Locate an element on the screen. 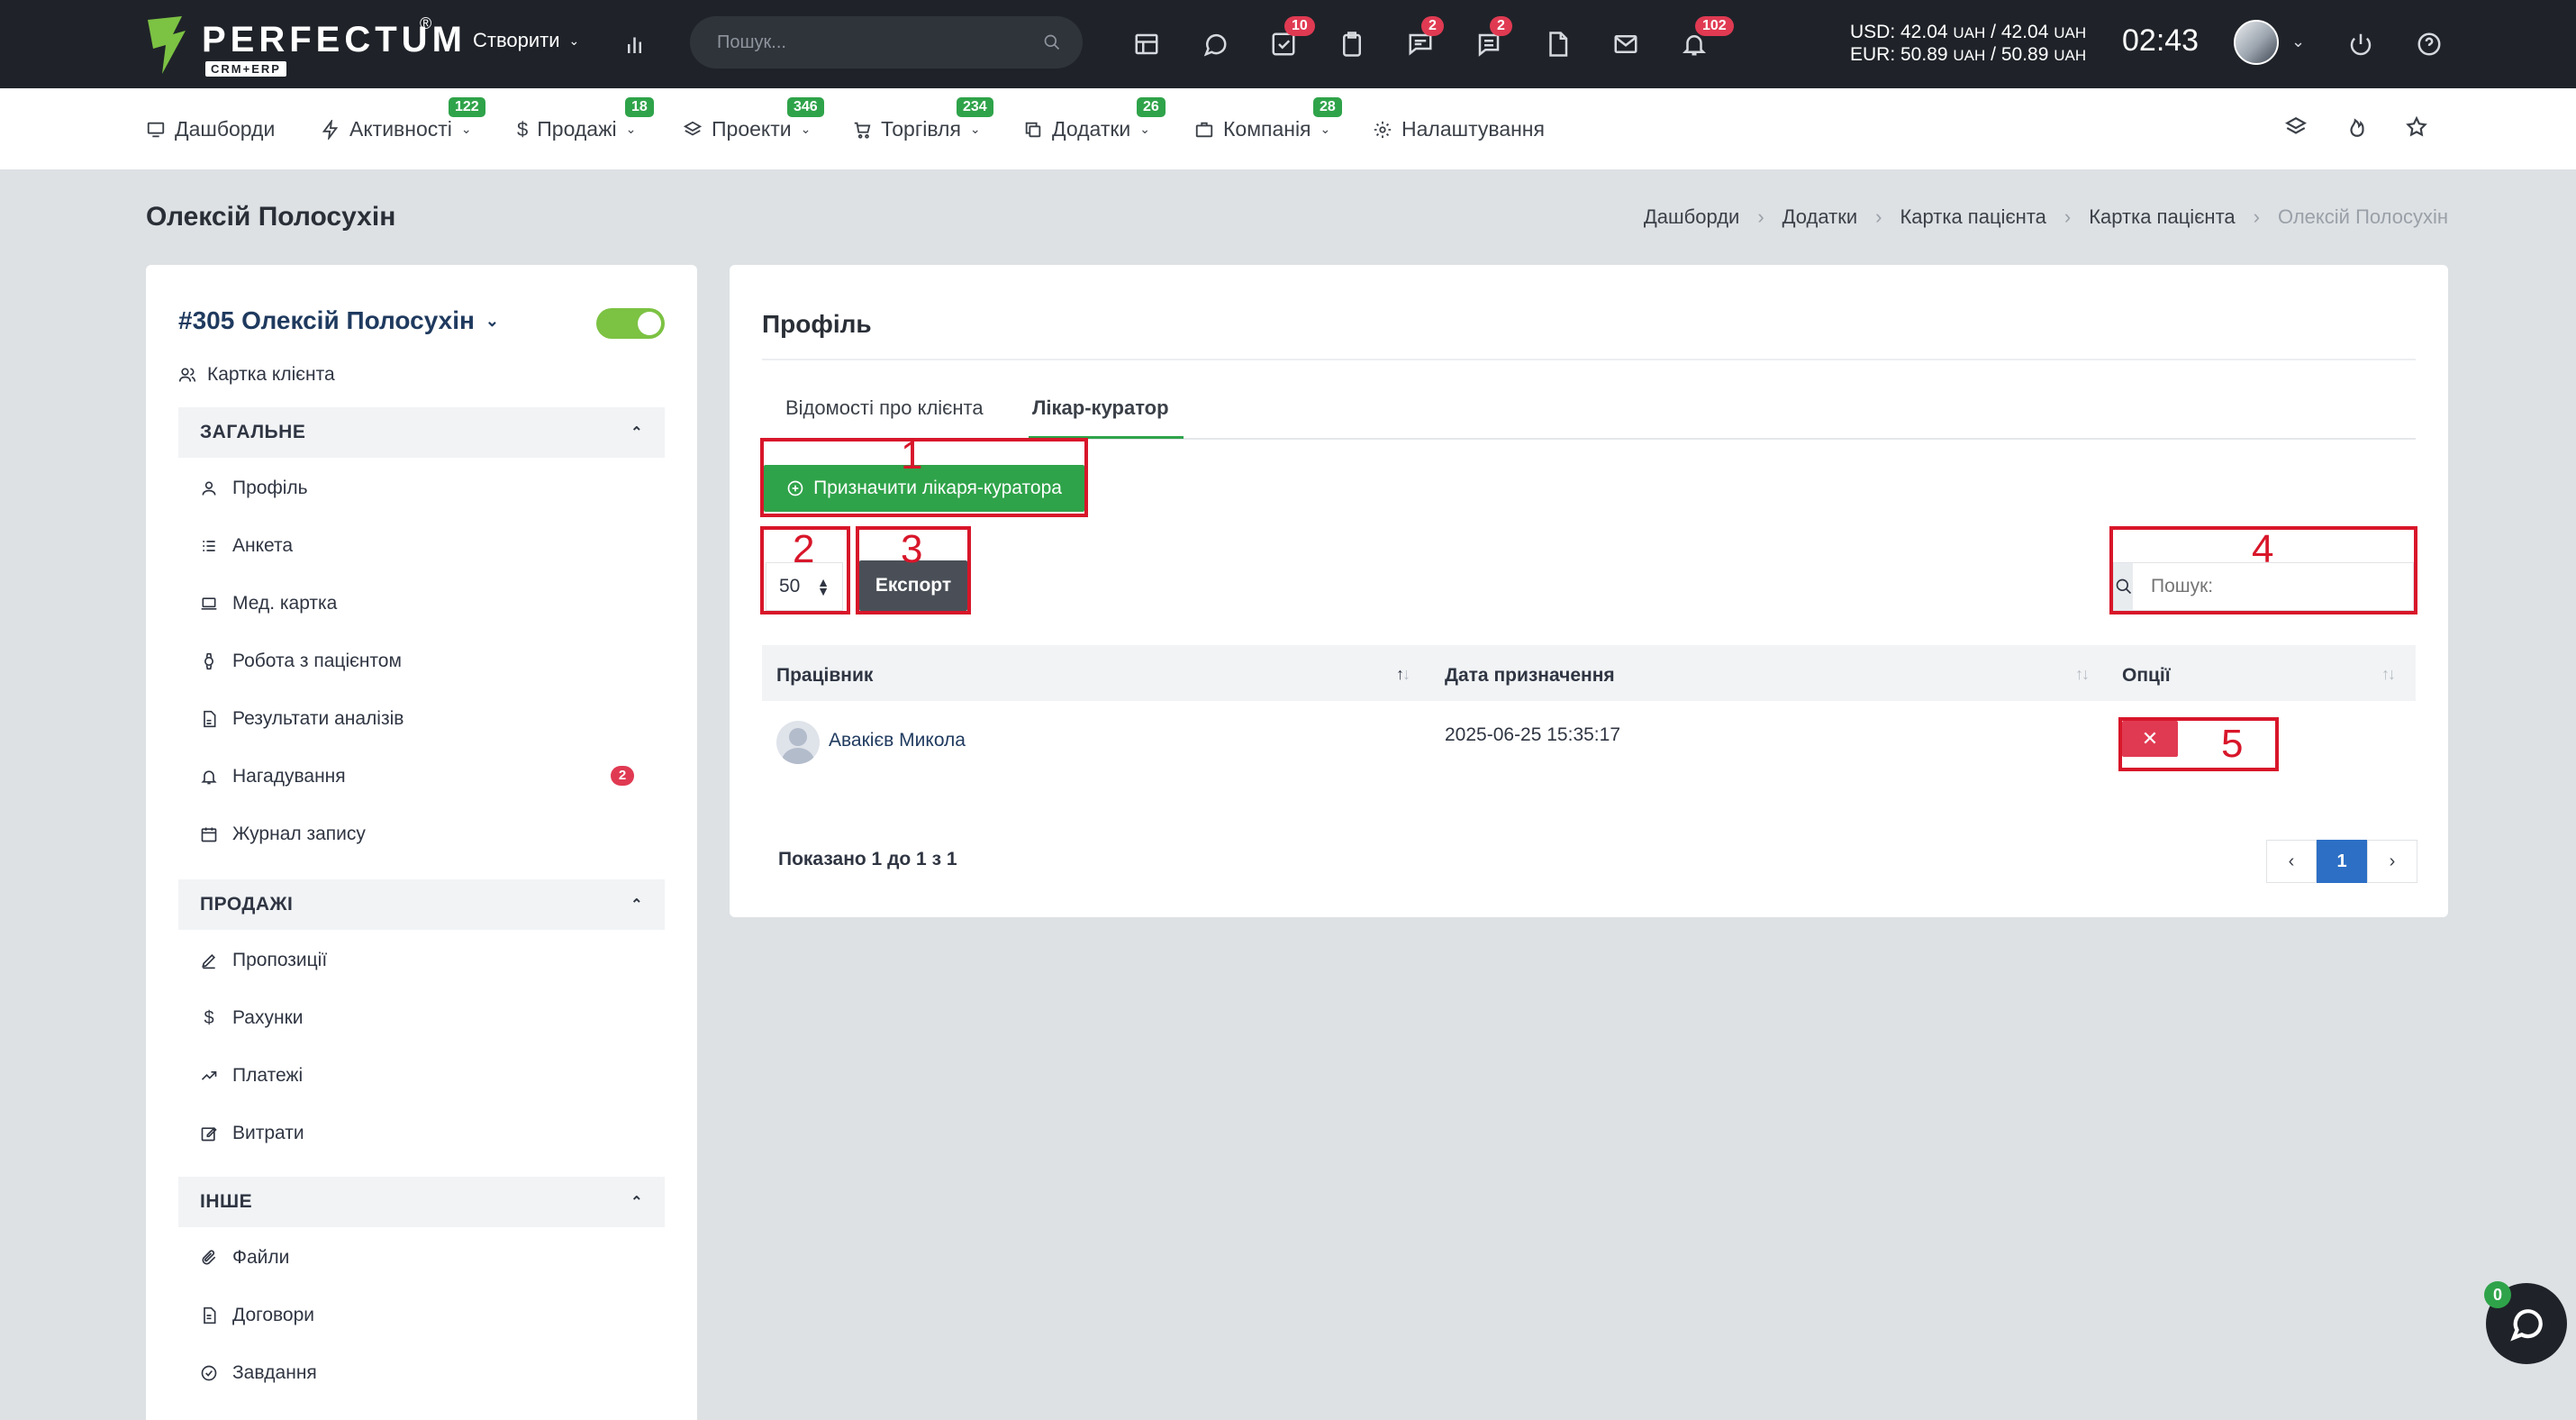 The image size is (2576, 1420). nav-dashboards: Дашборди is located at coordinates (210, 129).